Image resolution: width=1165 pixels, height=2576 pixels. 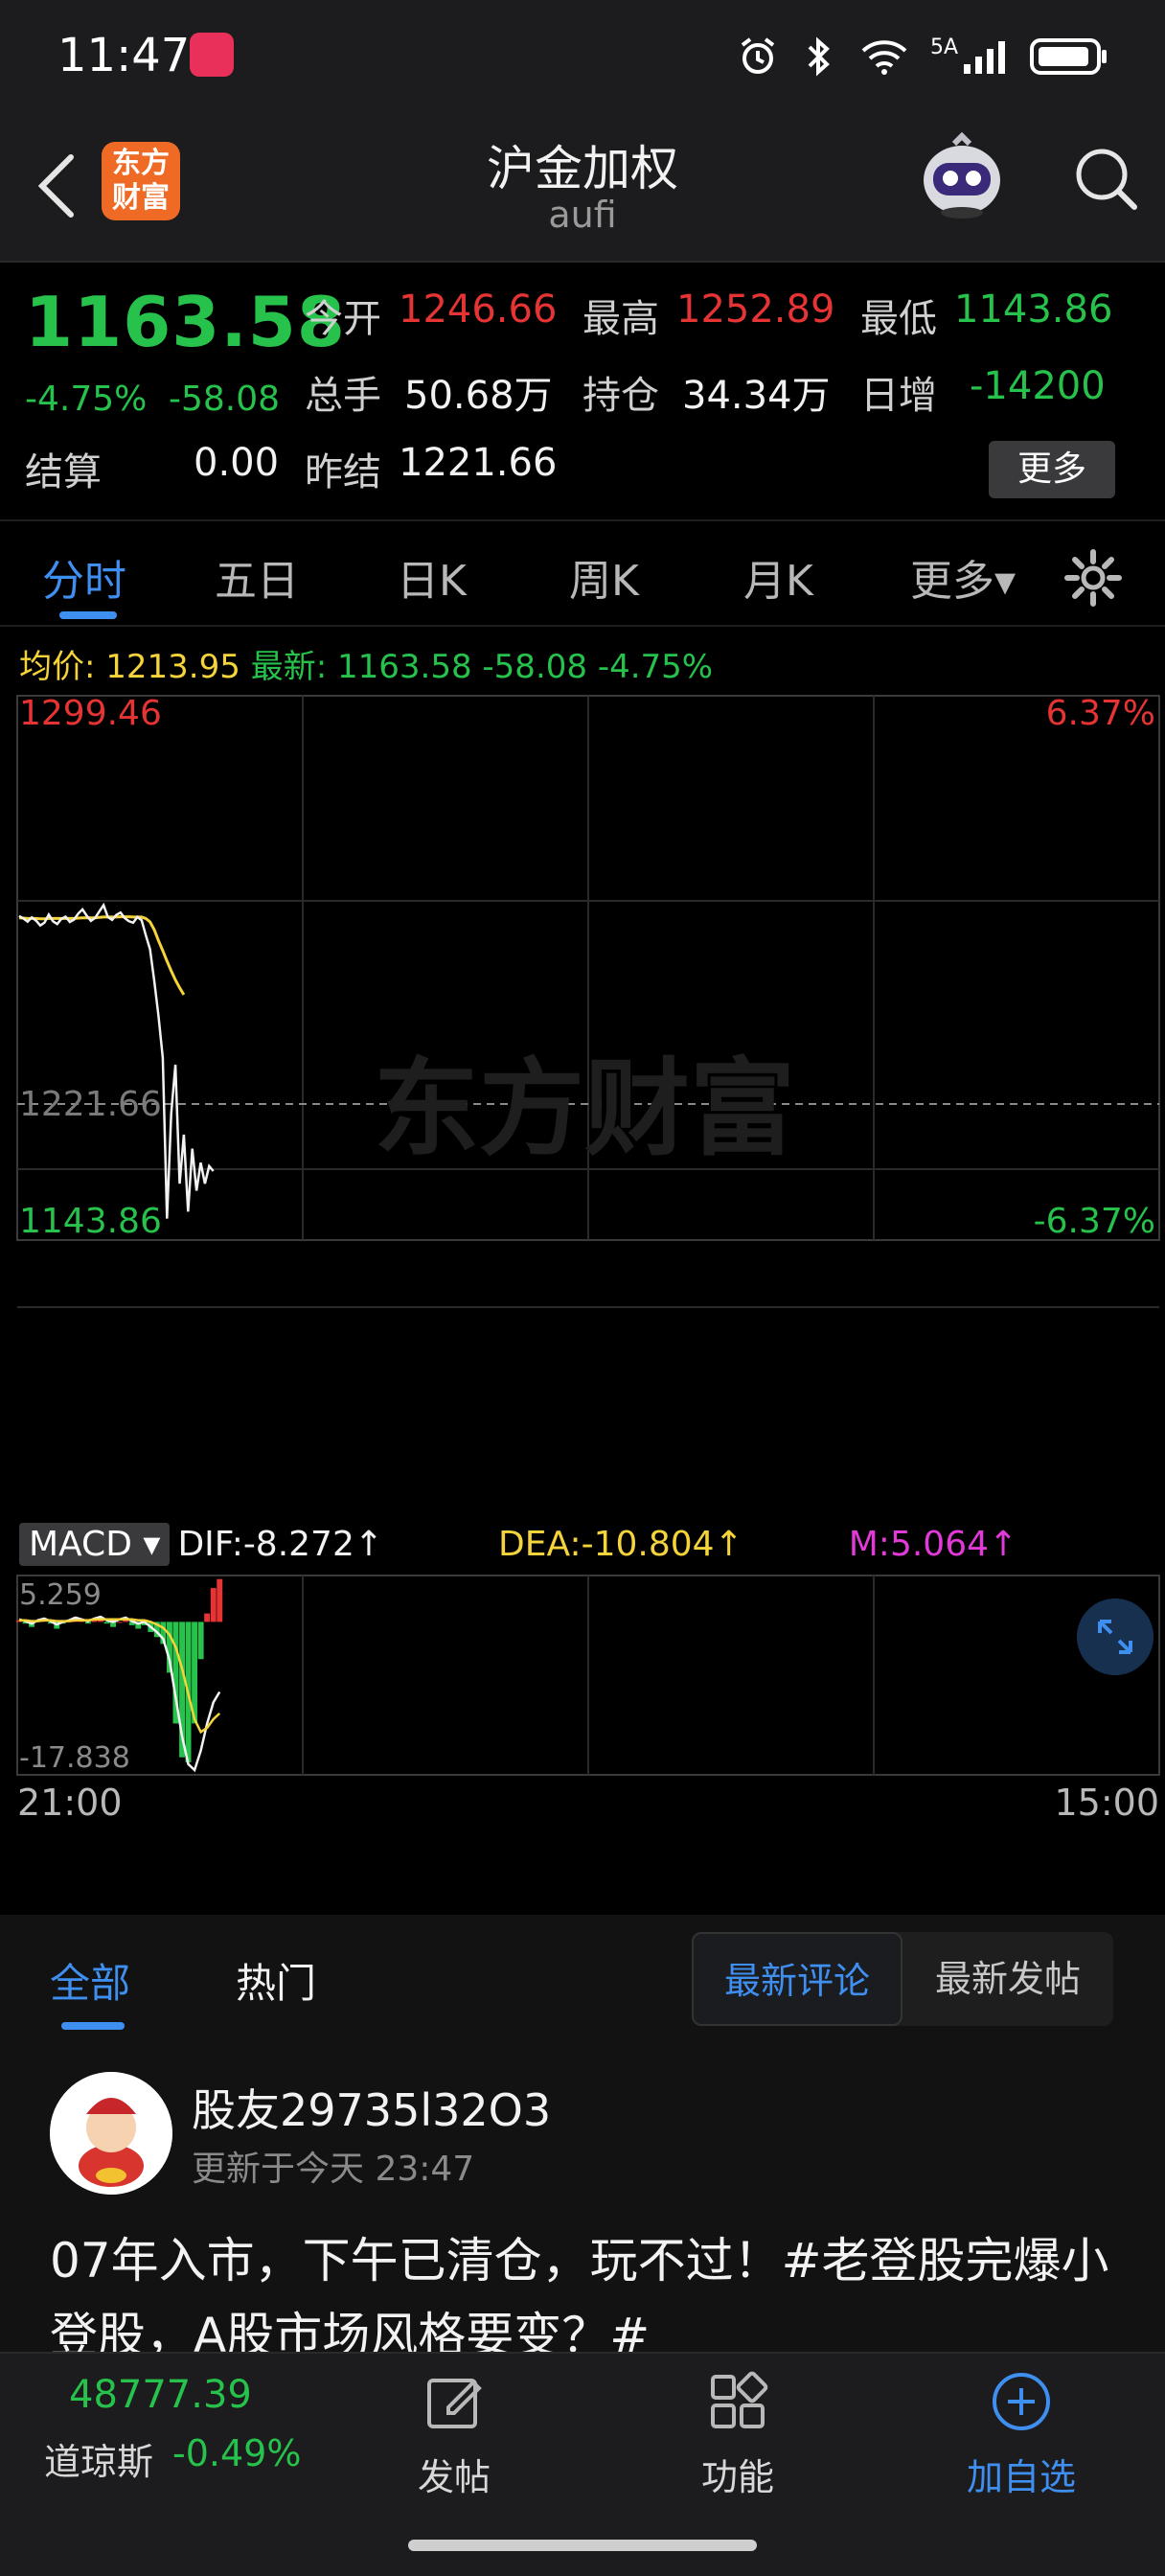 I want to click on macd-m: M:5.064↑, so click(x=933, y=1544).